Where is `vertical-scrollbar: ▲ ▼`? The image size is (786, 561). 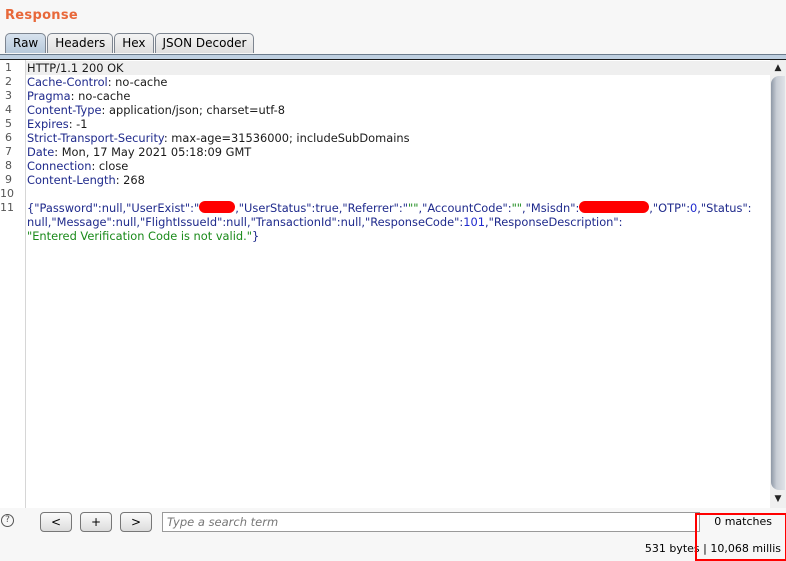
vertical-scrollbar: ▲ ▼ is located at coordinates (778, 284).